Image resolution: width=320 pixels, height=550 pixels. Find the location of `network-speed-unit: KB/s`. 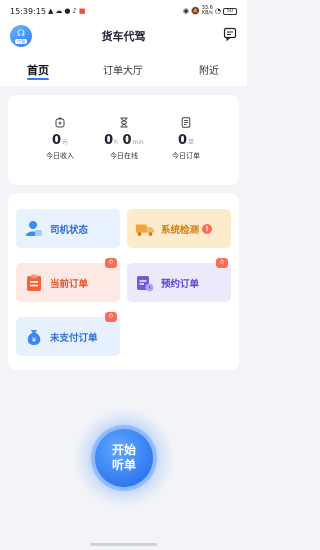

network-speed-unit: KB/s is located at coordinates (207, 13).